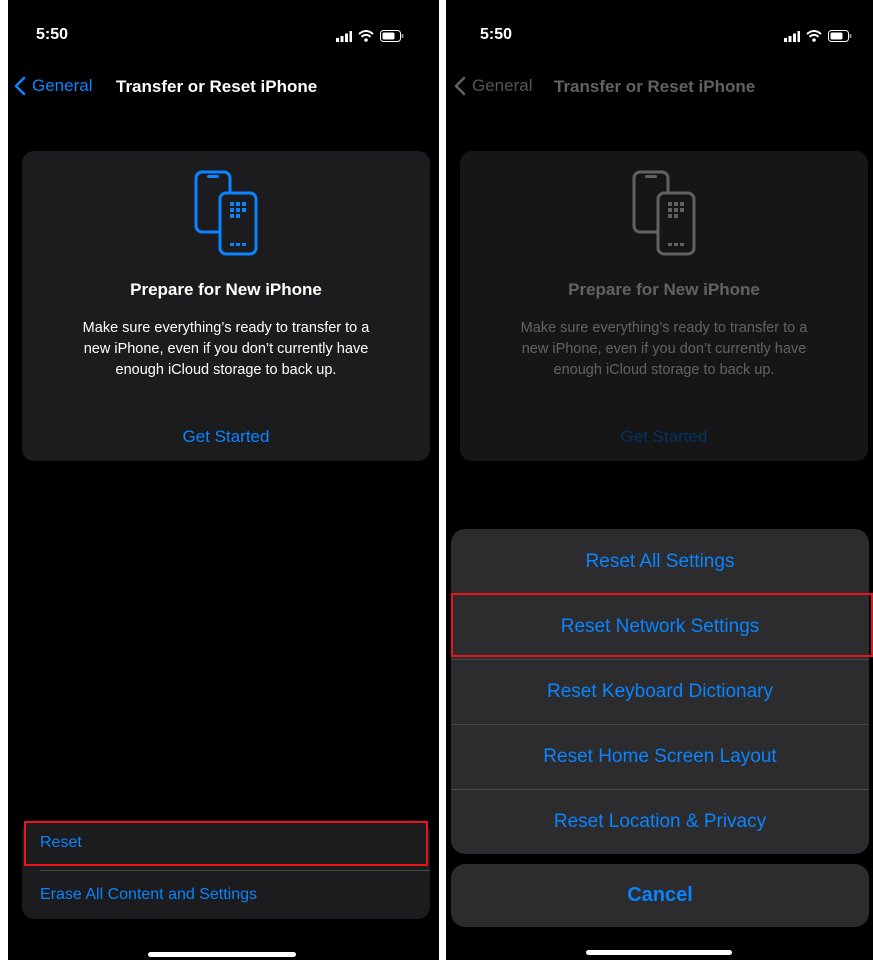 This screenshot has height=960, width=873. Describe the element at coordinates (660, 895) in the screenshot. I see `cancel-button: Cancel` at that location.